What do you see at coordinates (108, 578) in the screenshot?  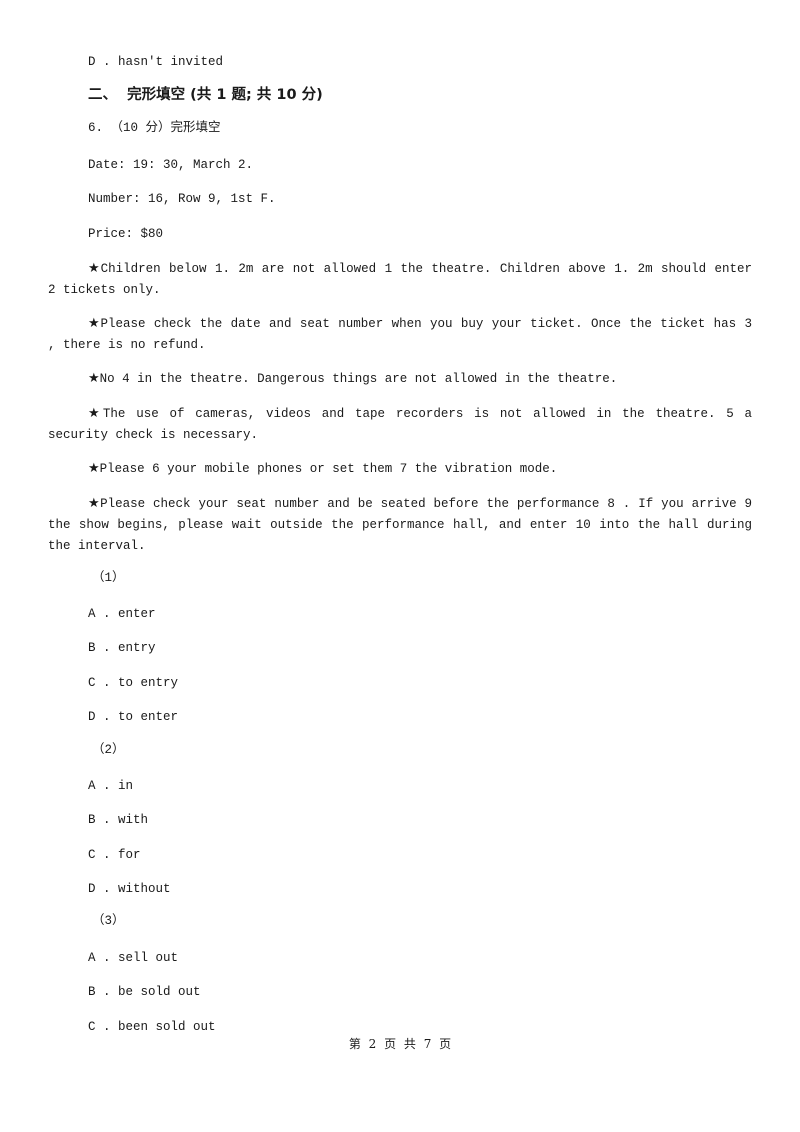 I see `sub-question-label: （1）` at bounding box center [108, 578].